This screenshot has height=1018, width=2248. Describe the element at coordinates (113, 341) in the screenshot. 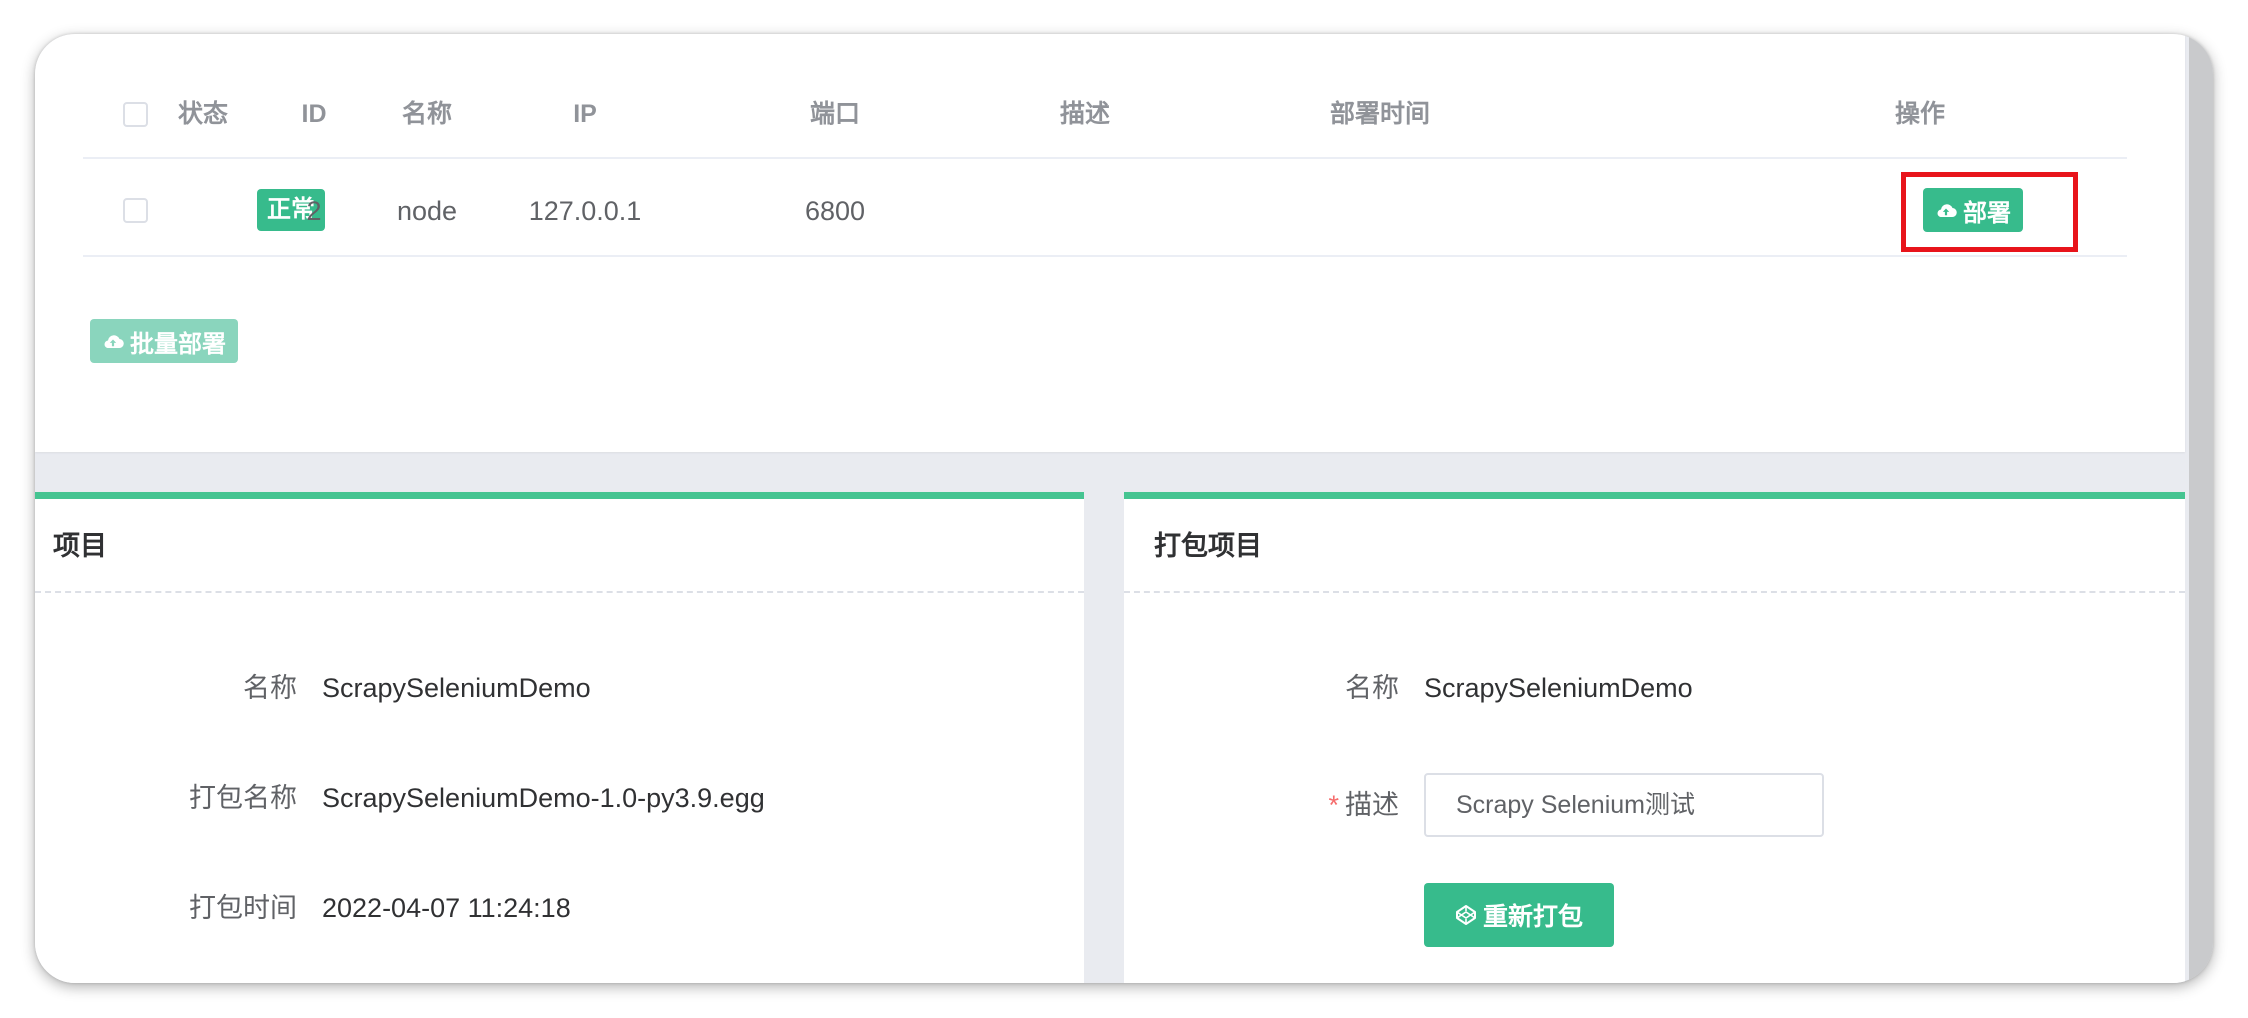

I see `cloud-upload-icon` at that location.